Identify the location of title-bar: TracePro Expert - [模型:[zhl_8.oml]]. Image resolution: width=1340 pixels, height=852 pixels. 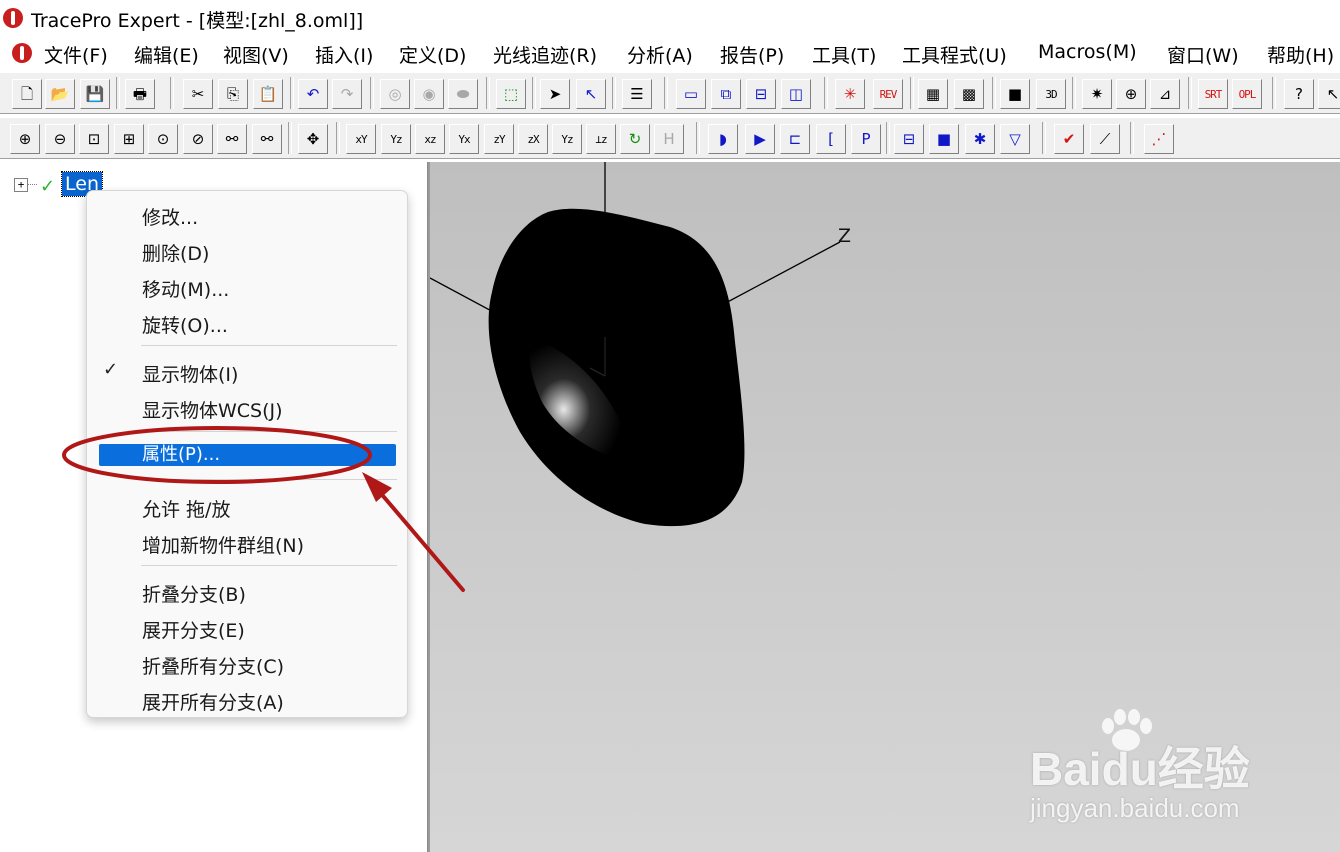
(670, 18).